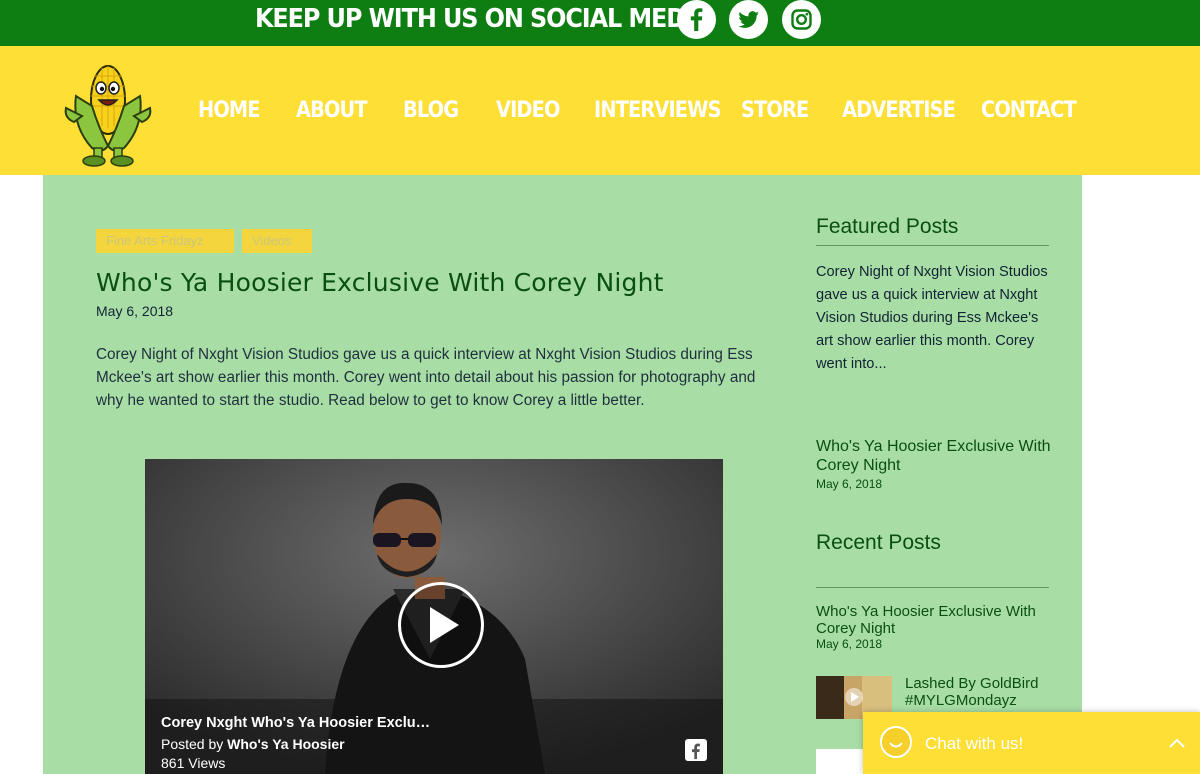  Describe the element at coordinates (849, 484) in the screenshot. I see `featured-post-date: May 6, 2018` at that location.